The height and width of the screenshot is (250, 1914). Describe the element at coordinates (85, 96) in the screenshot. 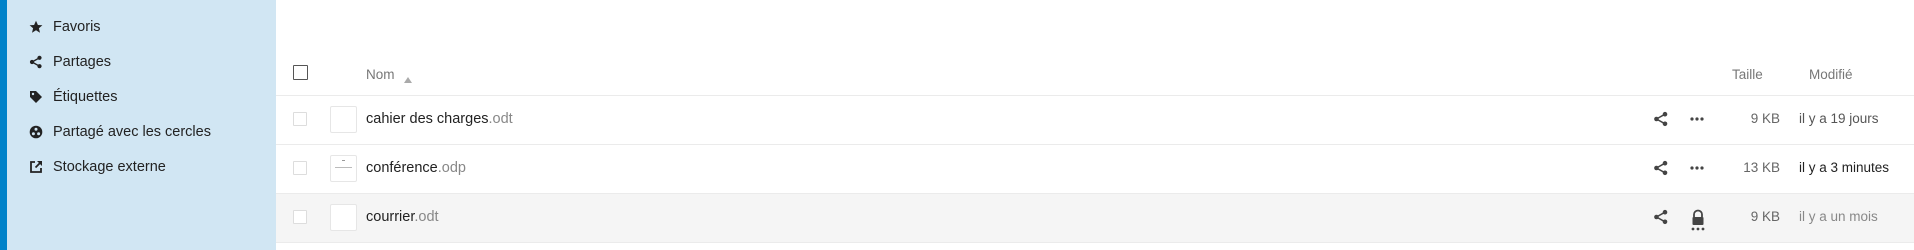

I see `sidebar-item-label: Étiquettes` at that location.